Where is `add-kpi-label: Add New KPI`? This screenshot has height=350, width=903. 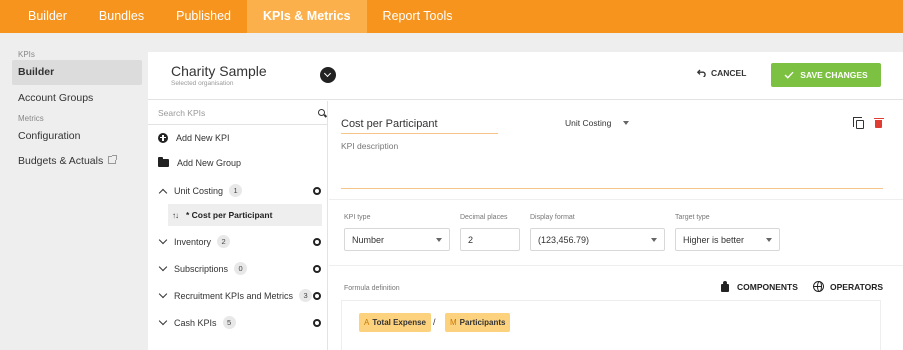 add-kpi-label: Add New KPI is located at coordinates (203, 137).